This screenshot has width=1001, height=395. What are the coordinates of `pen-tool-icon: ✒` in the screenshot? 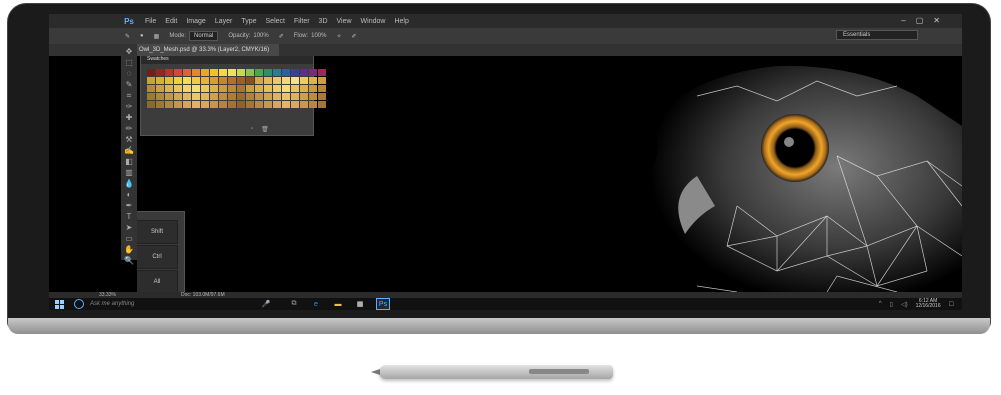 It's located at (129, 206).